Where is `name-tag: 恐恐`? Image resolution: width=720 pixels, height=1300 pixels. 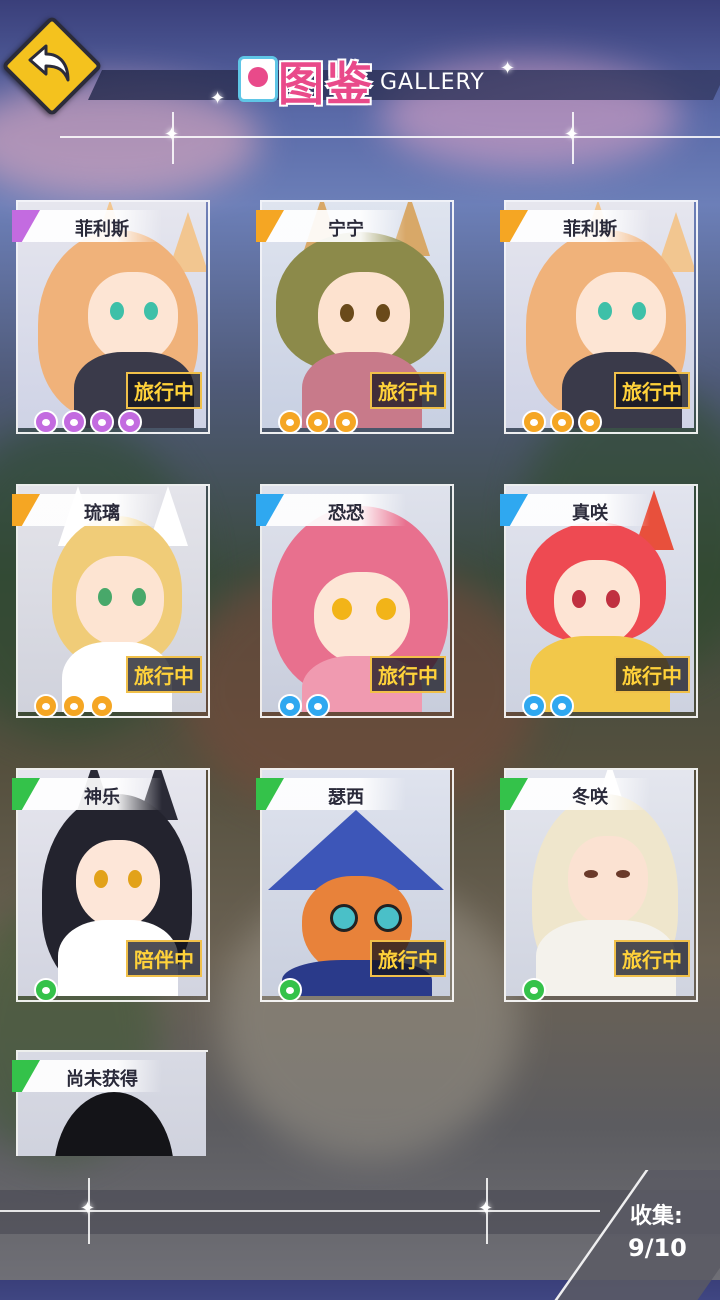 name-tag: 恐恐 is located at coordinates (331, 510).